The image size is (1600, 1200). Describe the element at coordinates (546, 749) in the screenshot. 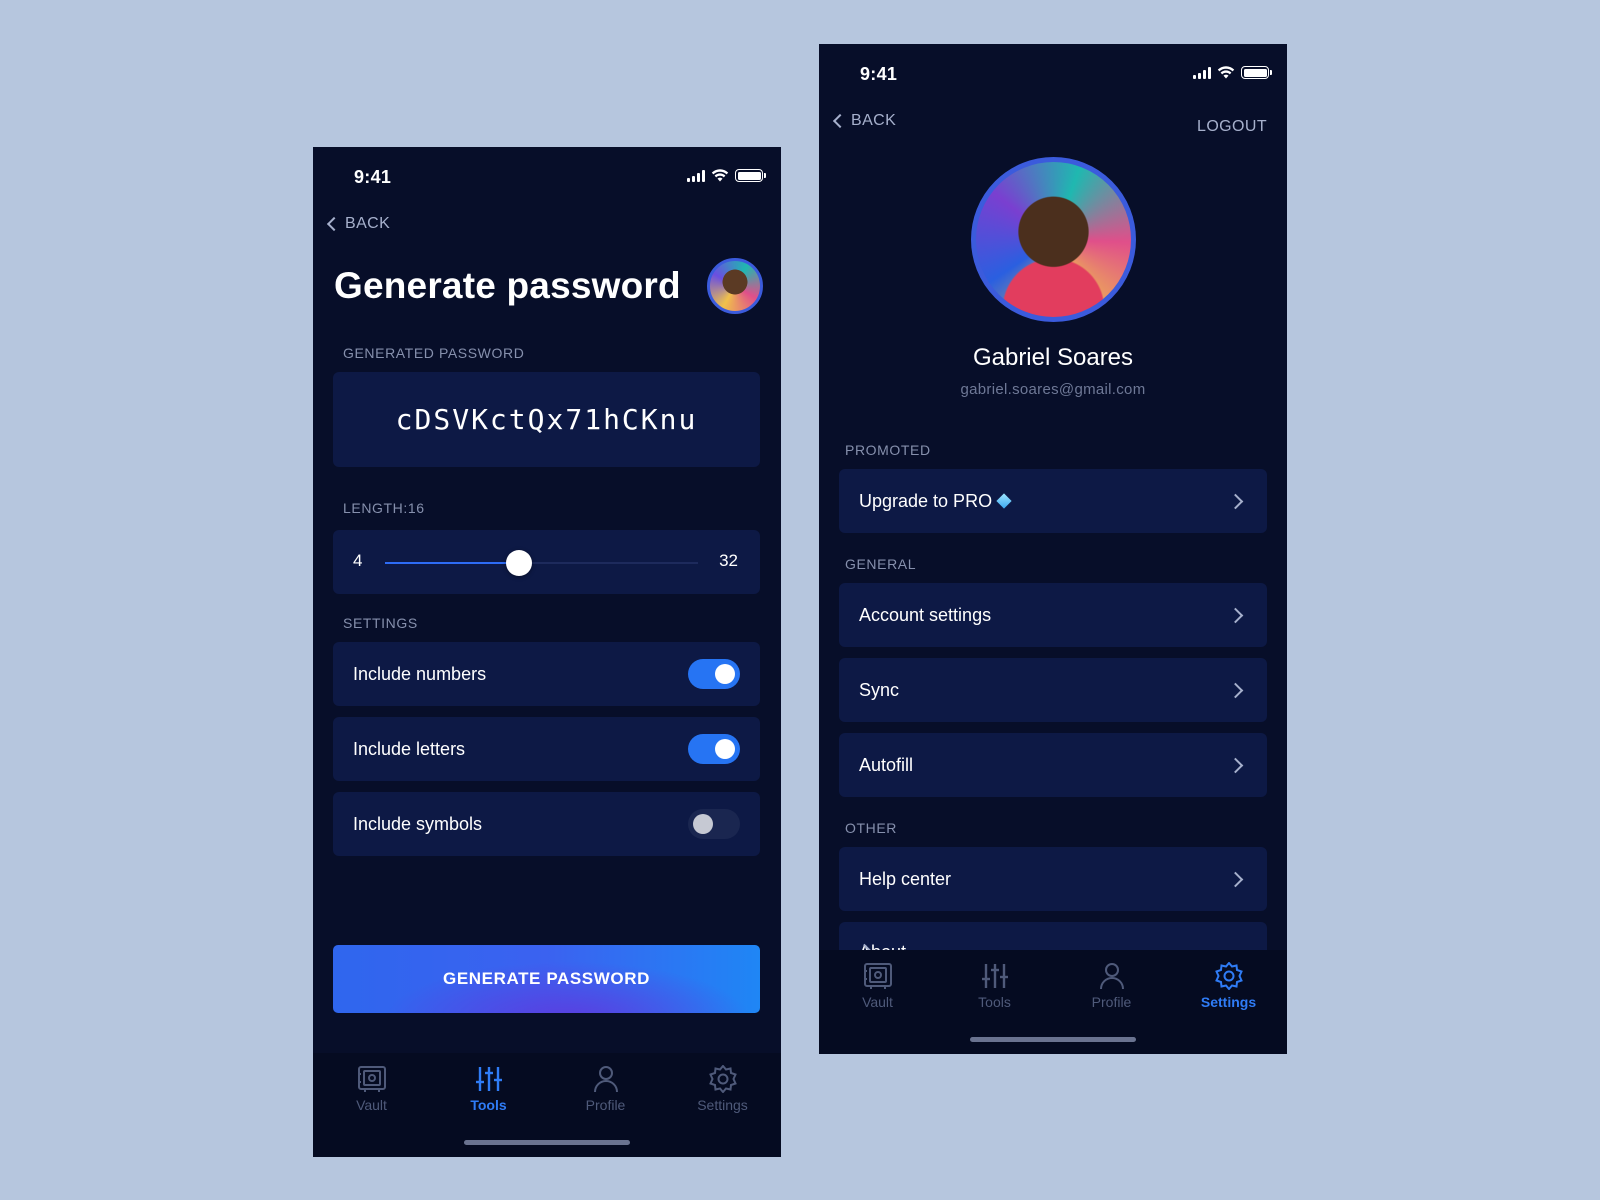

I see `include-letters-row: Include letters` at that location.